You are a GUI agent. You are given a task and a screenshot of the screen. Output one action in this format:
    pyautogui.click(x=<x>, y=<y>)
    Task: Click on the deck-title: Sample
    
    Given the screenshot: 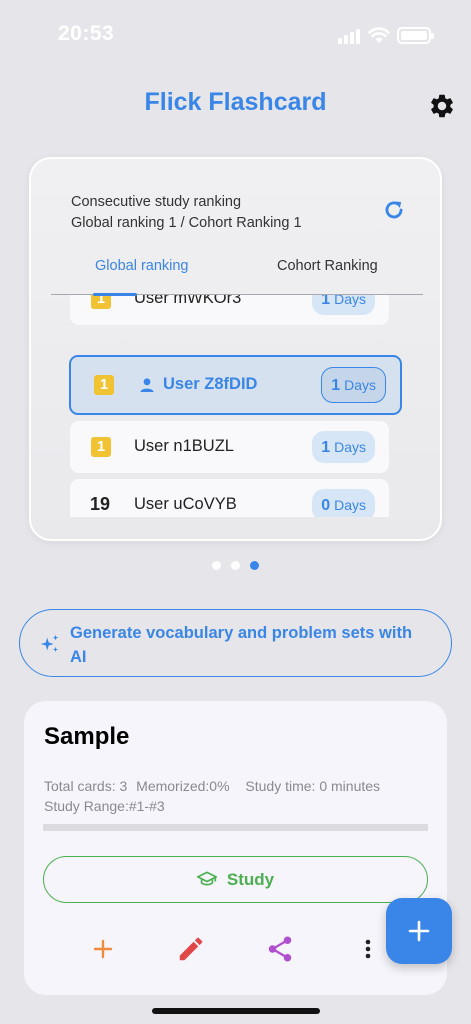 What is the action you would take?
    pyautogui.click(x=87, y=736)
    